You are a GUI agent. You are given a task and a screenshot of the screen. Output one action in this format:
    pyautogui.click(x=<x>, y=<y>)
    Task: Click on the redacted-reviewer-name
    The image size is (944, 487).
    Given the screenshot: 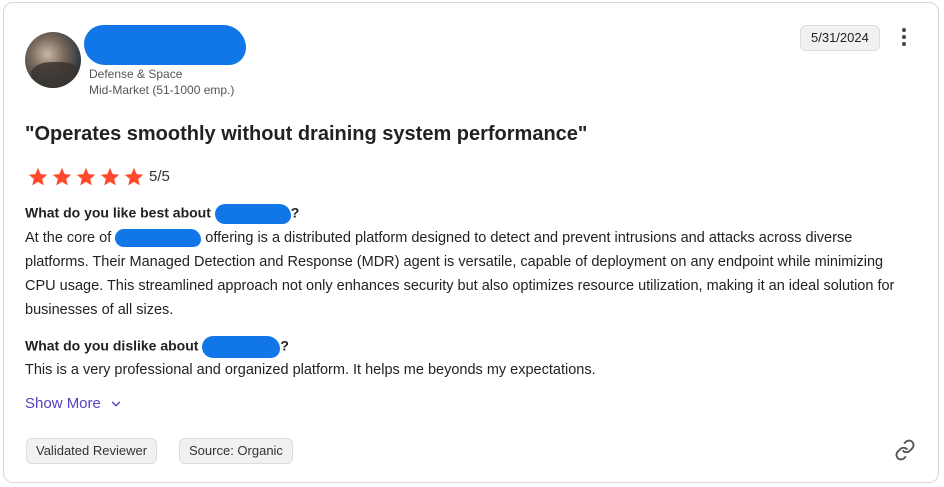 What is the action you would take?
    pyautogui.click(x=165, y=45)
    